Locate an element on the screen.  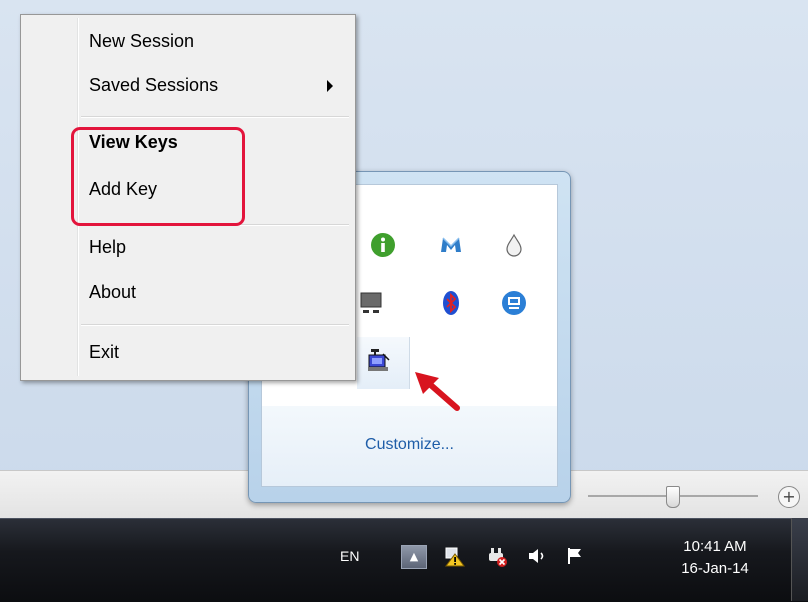
bluetooth-icon is located at coordinates (451, 303).